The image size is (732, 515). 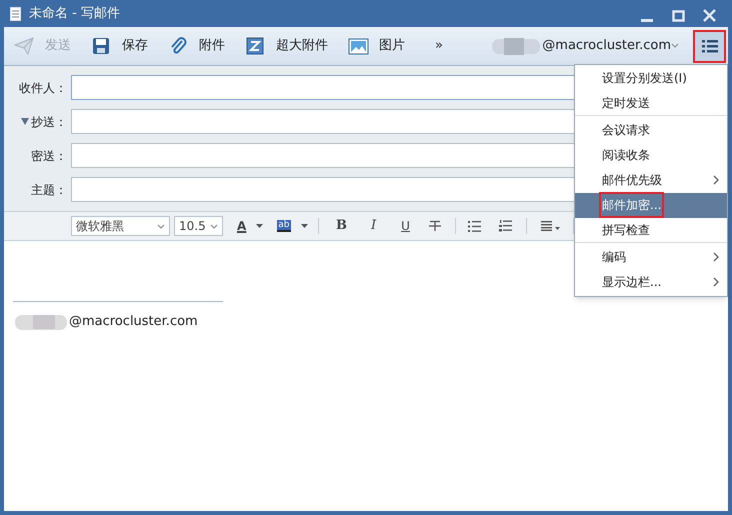 I want to click on field-label: 主题：, so click(x=49, y=190).